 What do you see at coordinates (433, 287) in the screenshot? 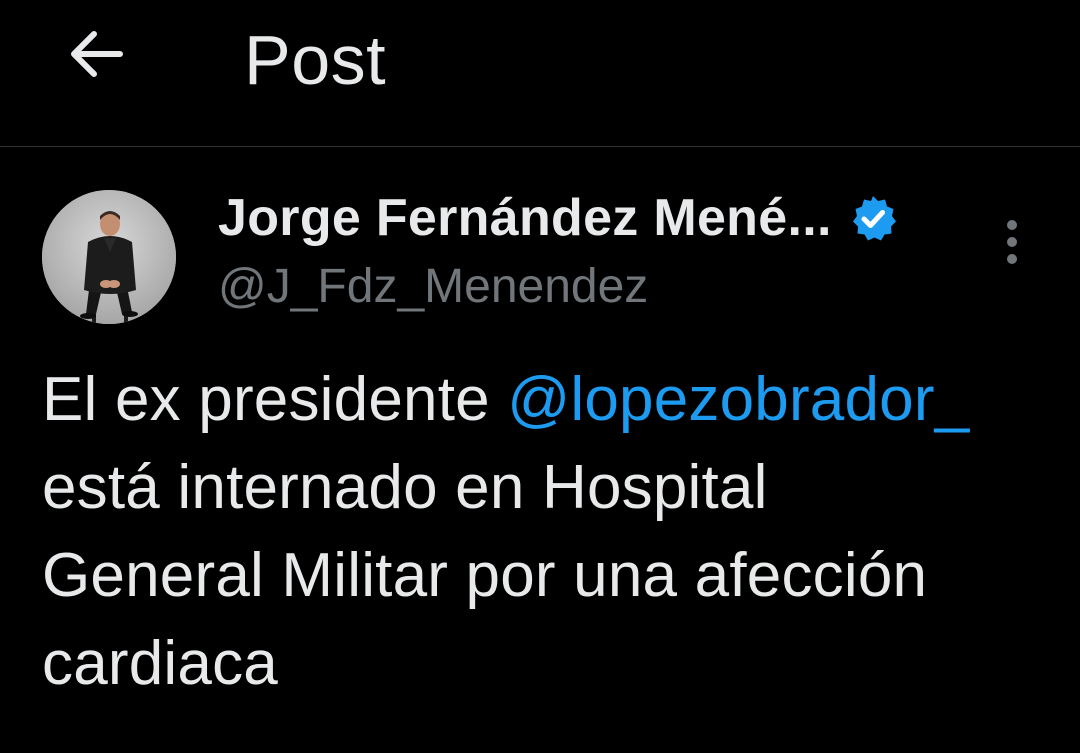
I see `author-handle: @J_Fdz_Menendez` at bounding box center [433, 287].